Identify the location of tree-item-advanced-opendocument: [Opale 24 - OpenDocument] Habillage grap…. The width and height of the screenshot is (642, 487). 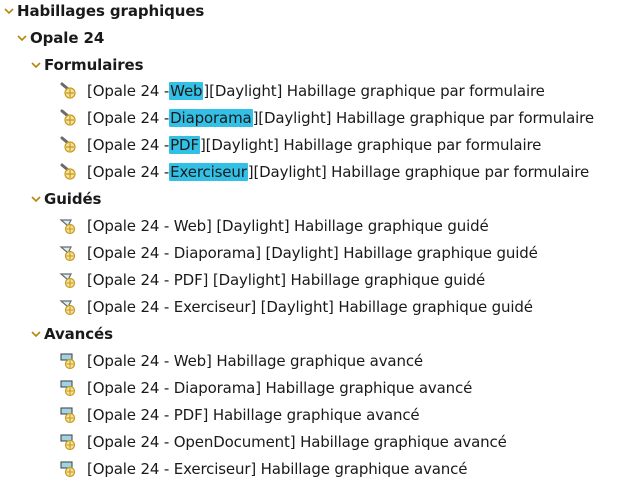
(282, 441).